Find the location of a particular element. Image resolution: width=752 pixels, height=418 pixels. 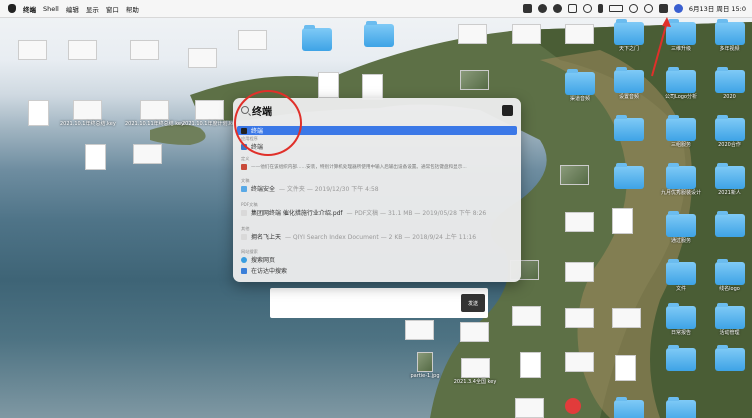

desktop-file: 2021.3.4全国 key is located at coordinates (475, 371).